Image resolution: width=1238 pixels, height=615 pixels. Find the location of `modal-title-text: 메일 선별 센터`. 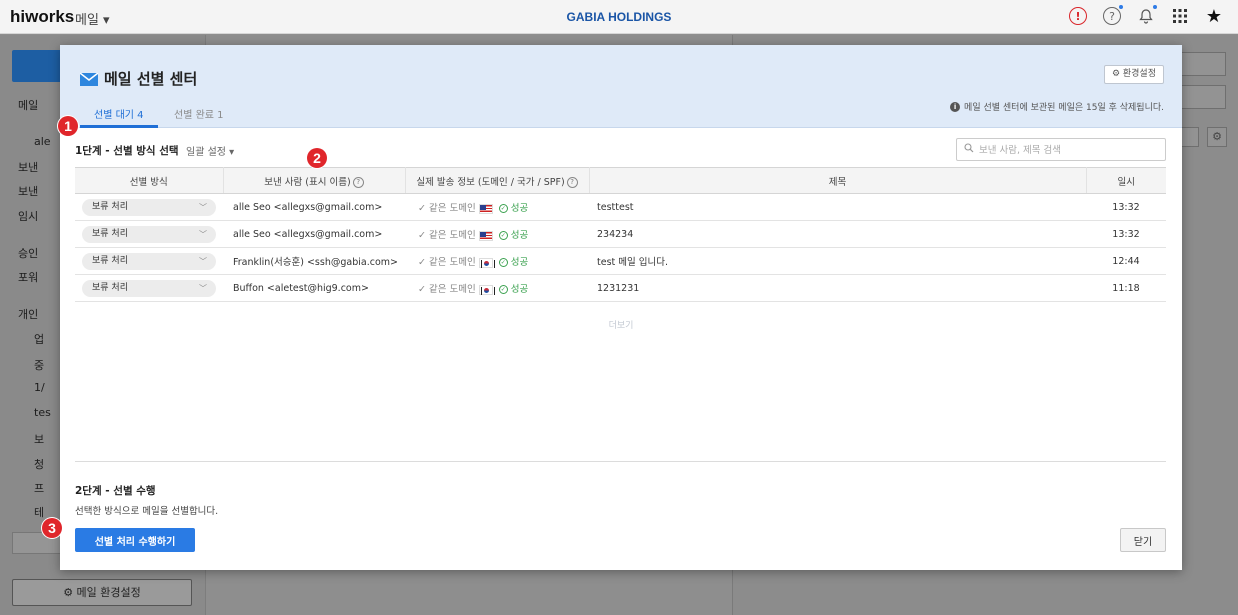

modal-title-text: 메일 선별 센터 is located at coordinates (151, 79).